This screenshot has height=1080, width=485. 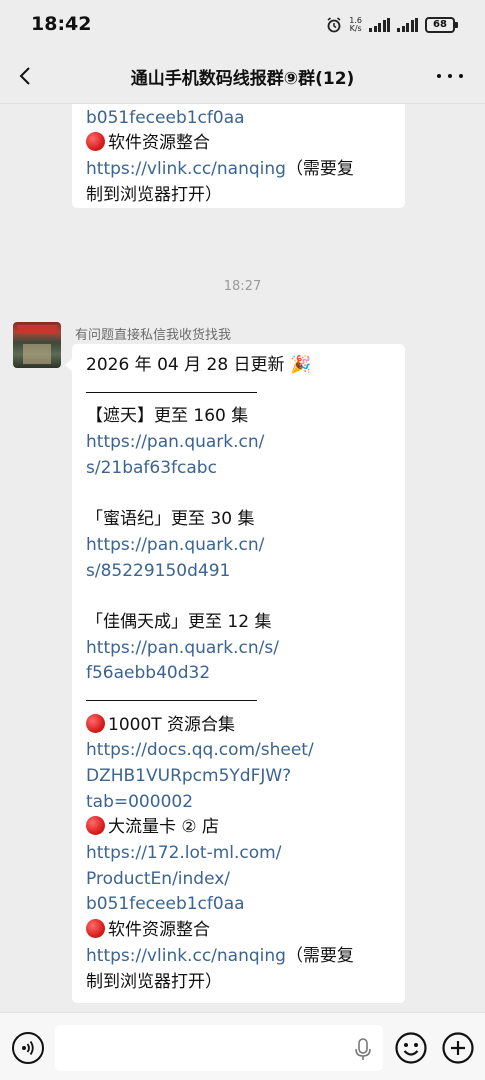 What do you see at coordinates (172, 724) in the screenshot?
I see `message-text: 1000T 资源合集` at bounding box center [172, 724].